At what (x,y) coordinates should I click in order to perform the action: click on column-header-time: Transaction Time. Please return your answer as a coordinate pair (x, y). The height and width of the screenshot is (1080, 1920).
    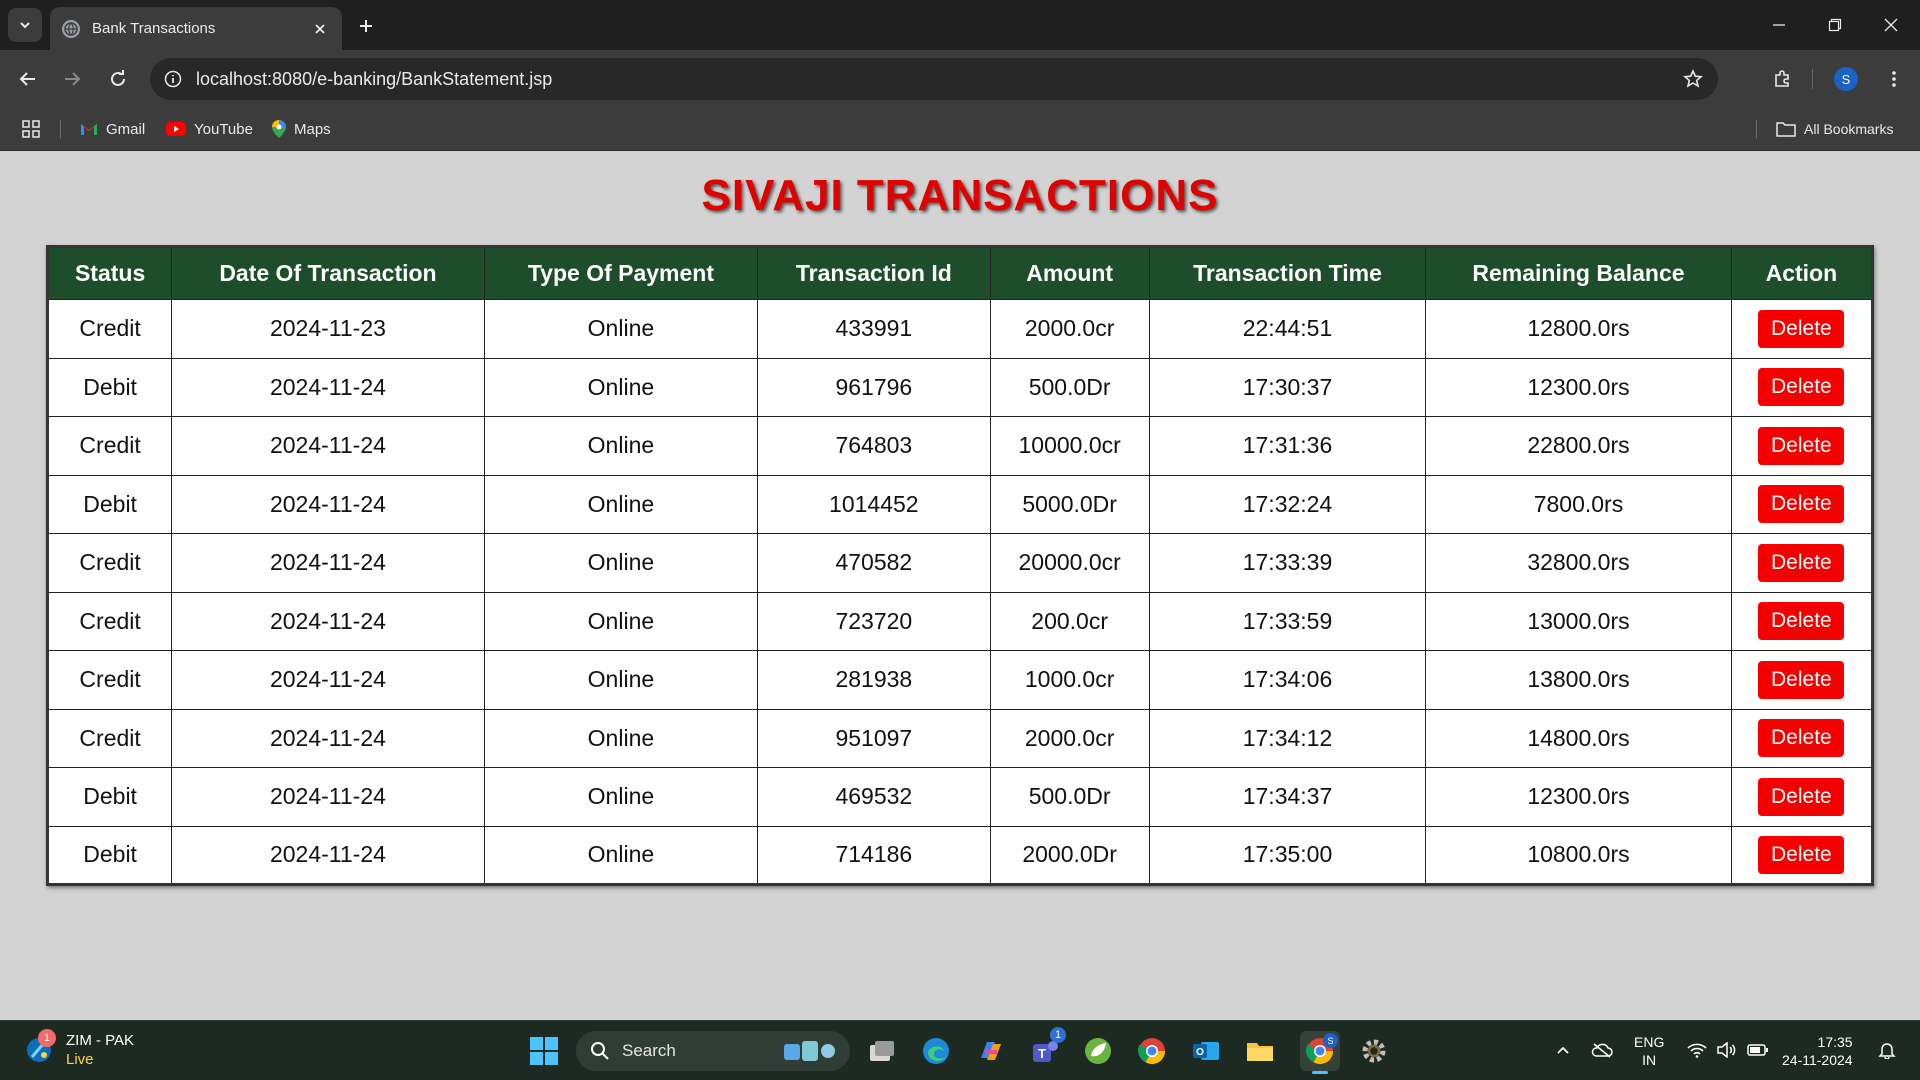
    Looking at the image, I should click on (1287, 273).